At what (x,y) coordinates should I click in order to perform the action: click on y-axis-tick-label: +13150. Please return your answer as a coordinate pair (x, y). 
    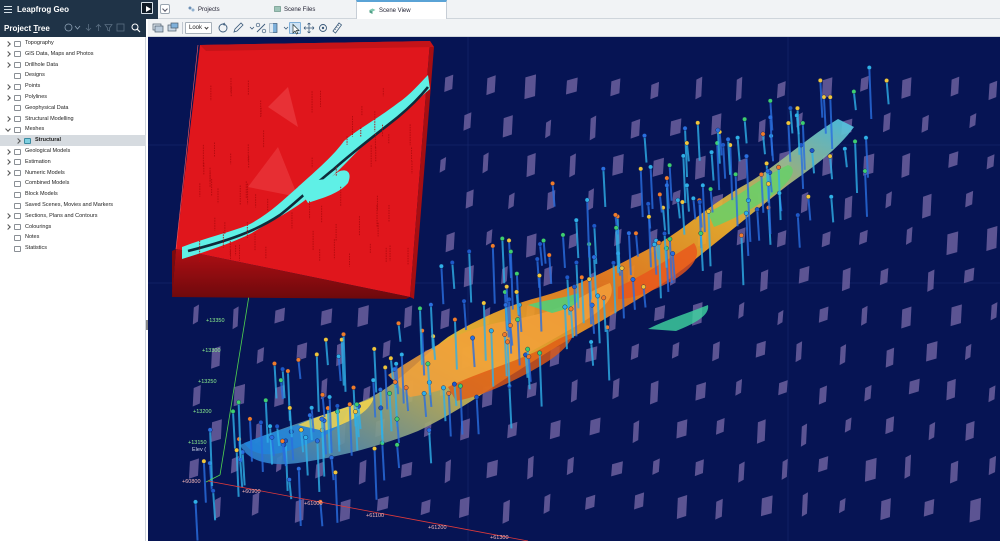
    Looking at the image, I should click on (197, 443).